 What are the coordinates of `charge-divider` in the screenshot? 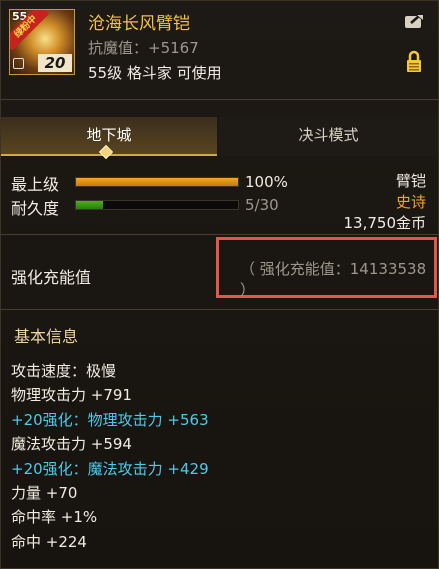 It's located at (219, 309).